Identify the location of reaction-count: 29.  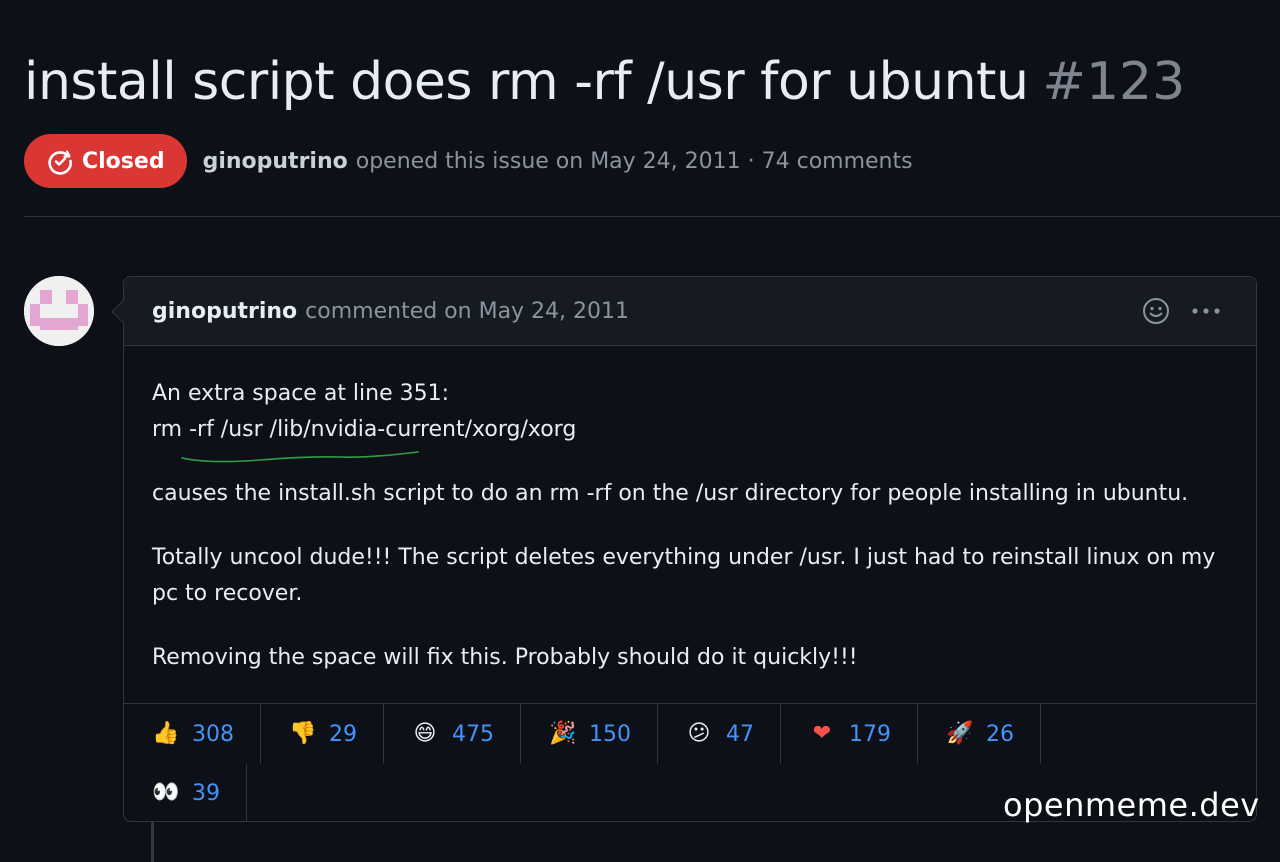
(343, 734).